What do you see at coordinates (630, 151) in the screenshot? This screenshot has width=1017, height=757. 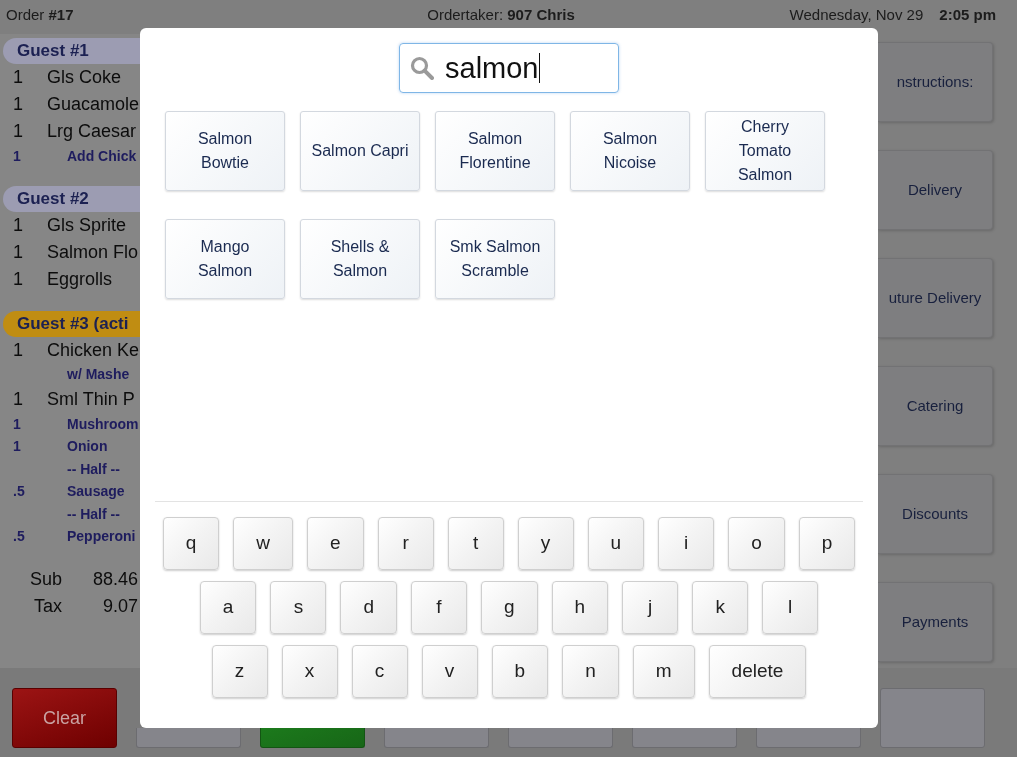 I see `search-result-button: Salmon Nicoise` at bounding box center [630, 151].